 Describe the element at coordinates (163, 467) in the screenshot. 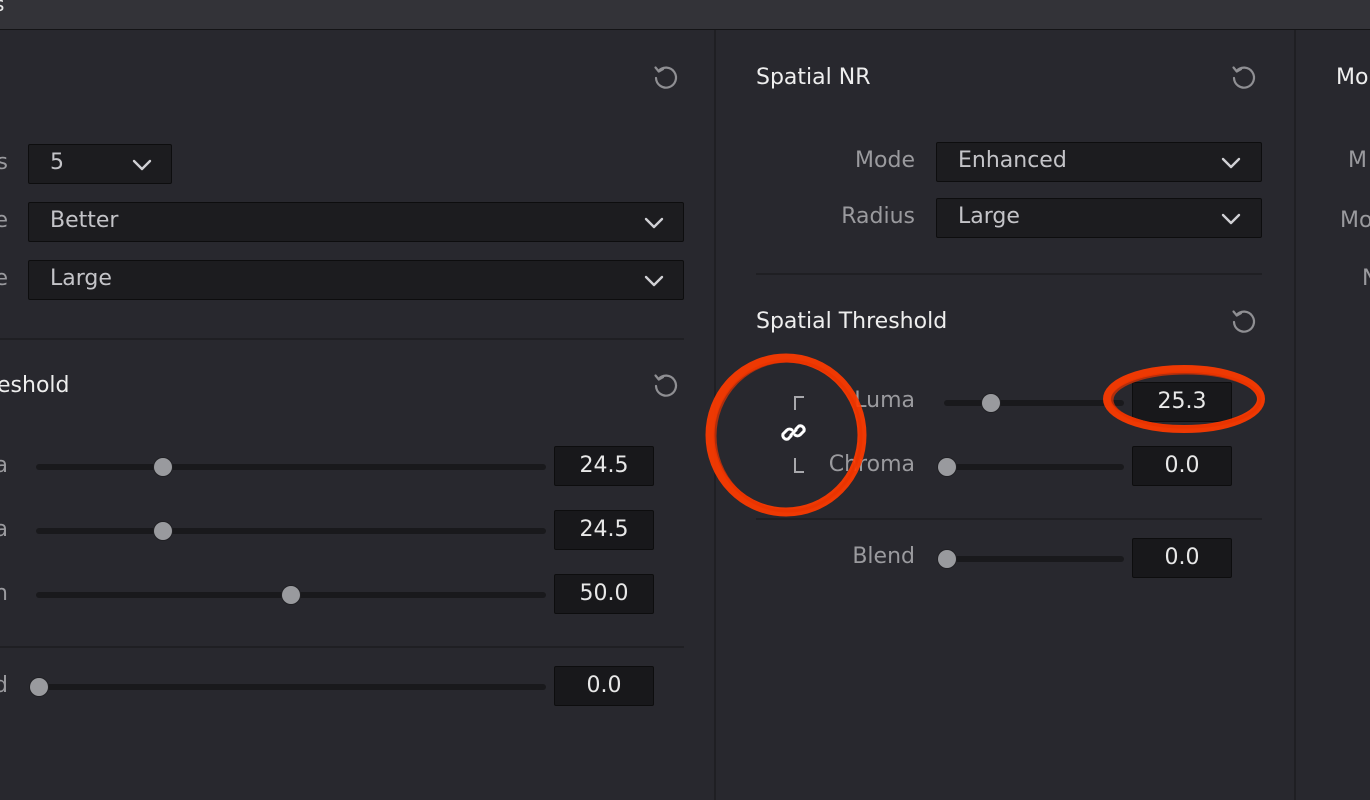

I see `left-luma-slider-knob` at that location.